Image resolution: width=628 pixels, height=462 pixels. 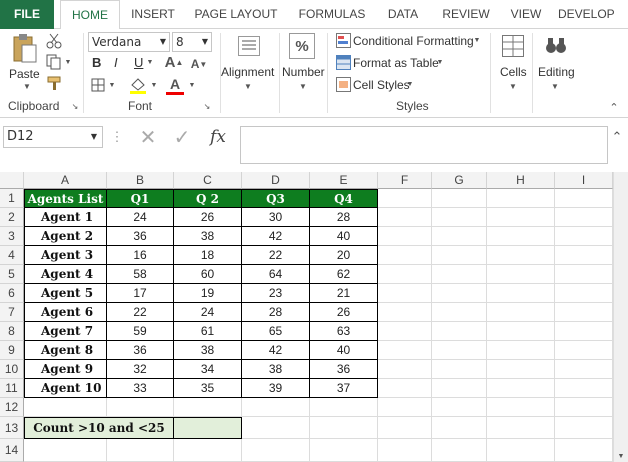 I want to click on paste-icon, so click(x=24, y=48).